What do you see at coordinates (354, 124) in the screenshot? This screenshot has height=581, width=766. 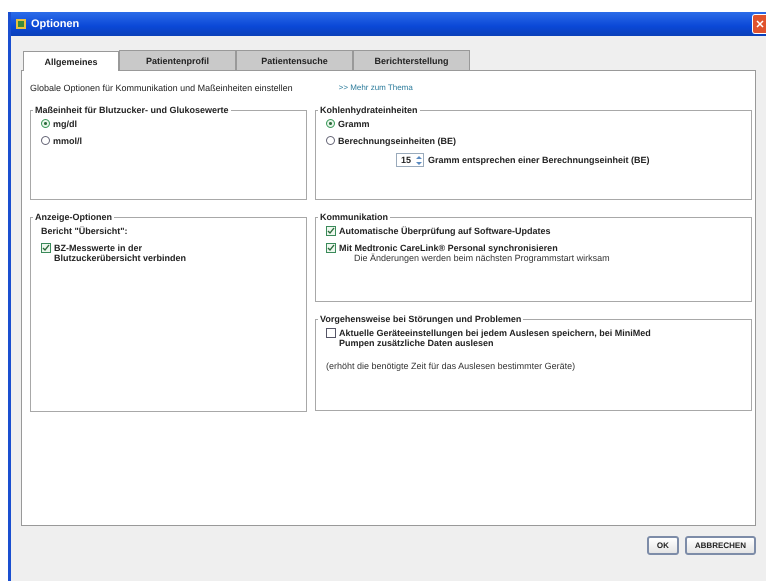 I see `radio-label: Gramm` at bounding box center [354, 124].